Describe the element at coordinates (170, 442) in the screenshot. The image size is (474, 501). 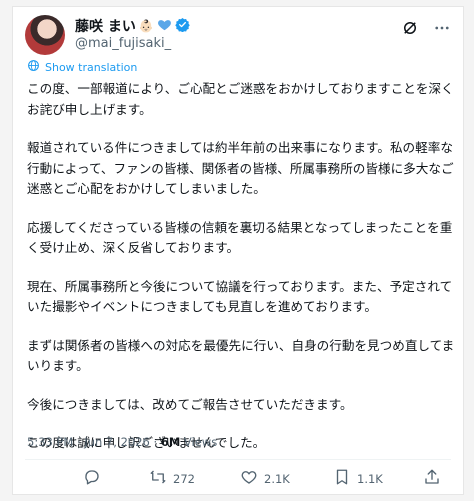
I see `views-count: 6M` at that location.